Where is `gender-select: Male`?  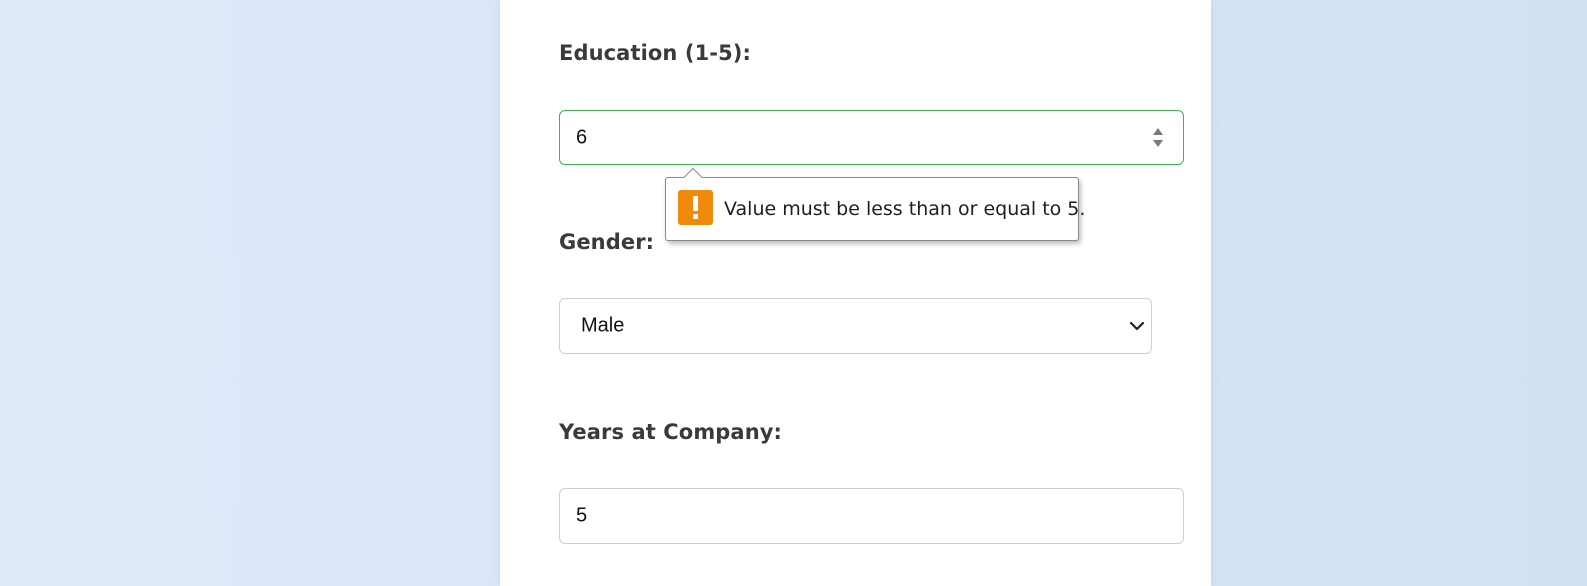
gender-select: Male is located at coordinates (855, 326).